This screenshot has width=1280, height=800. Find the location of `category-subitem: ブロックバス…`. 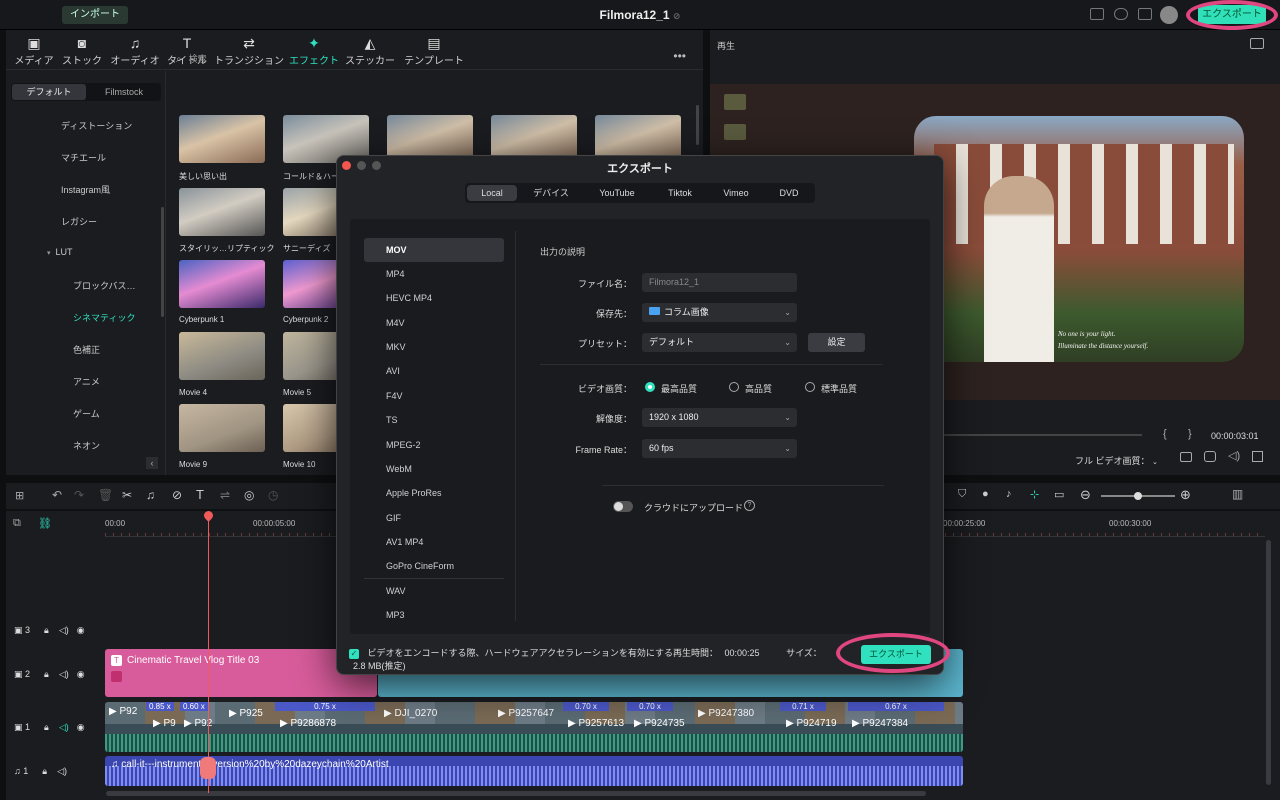

category-subitem: ブロックバス… is located at coordinates (104, 285).